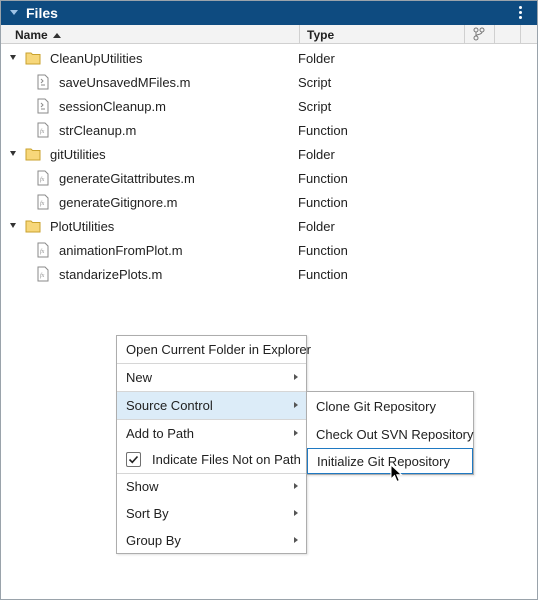  Describe the element at coordinates (78, 154) in the screenshot. I see `tree-item-label: gitUtilities` at that location.